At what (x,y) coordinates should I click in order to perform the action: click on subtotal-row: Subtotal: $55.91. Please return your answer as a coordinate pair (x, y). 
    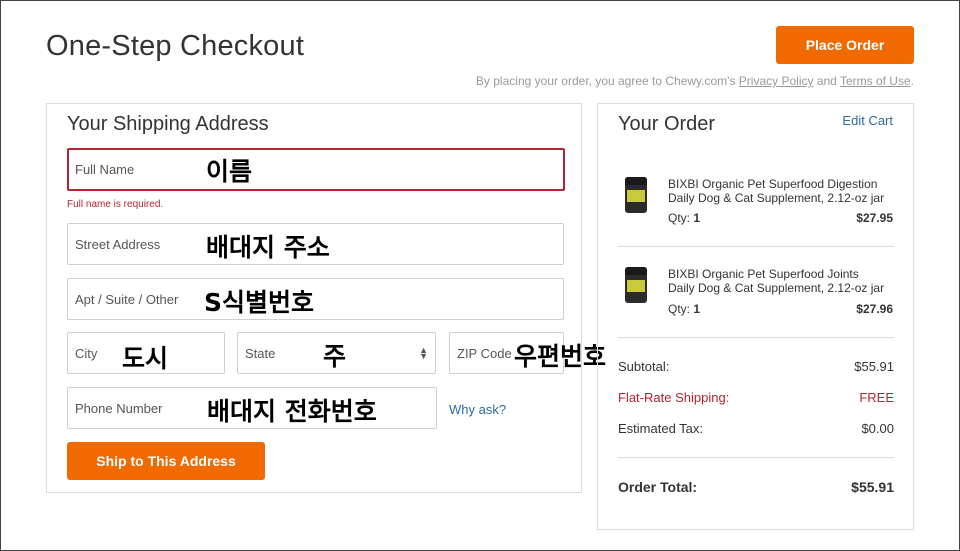
    Looking at the image, I should click on (756, 366).